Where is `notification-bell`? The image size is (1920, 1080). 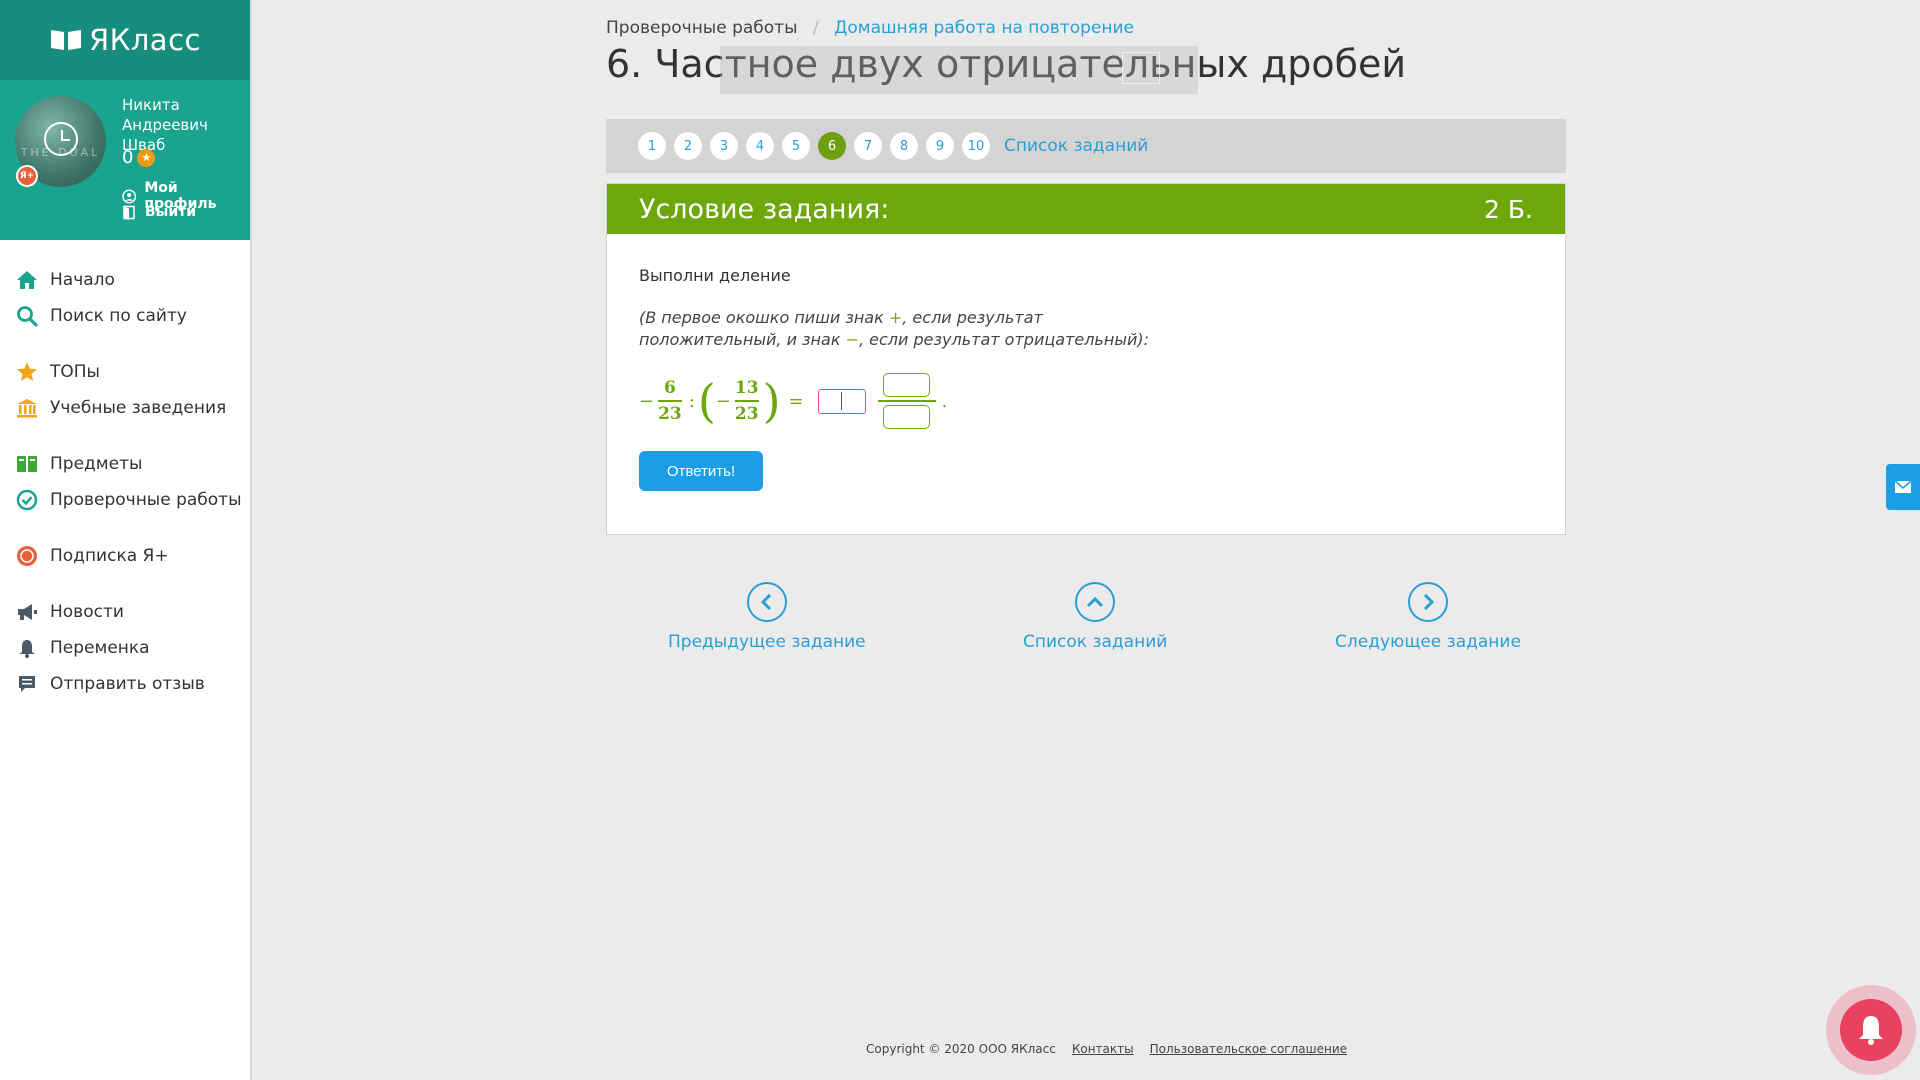
notification-bell is located at coordinates (1871, 1030).